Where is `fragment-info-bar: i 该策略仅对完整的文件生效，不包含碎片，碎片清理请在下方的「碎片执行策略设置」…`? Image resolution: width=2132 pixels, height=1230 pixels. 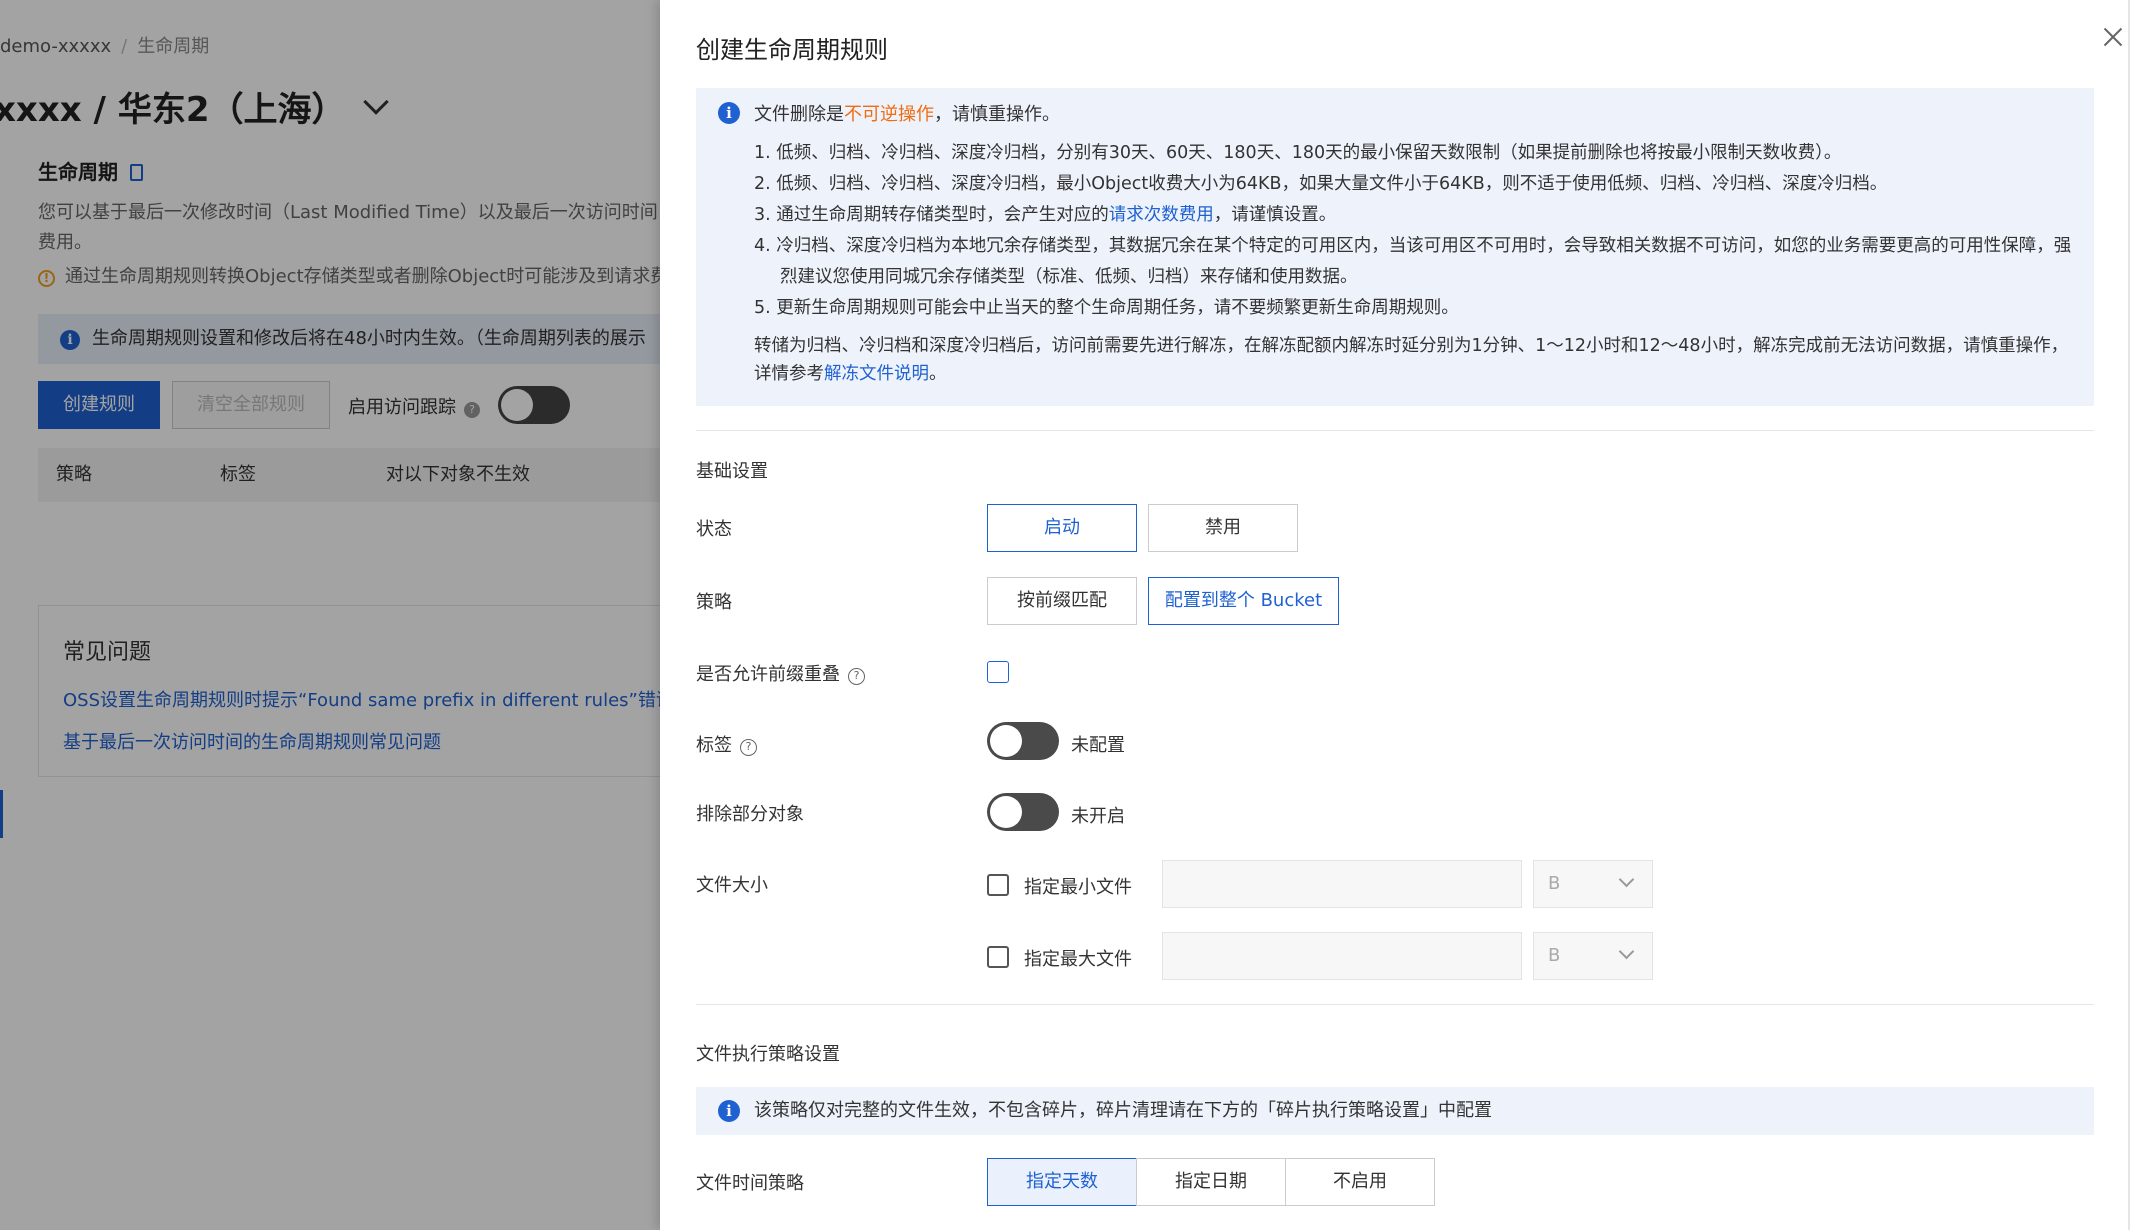
fragment-info-bar: i 该策略仅对完整的文件生效，不包含碎片，碎片清理请在下方的「碎片执行策略设置」… is located at coordinates (1395, 1111).